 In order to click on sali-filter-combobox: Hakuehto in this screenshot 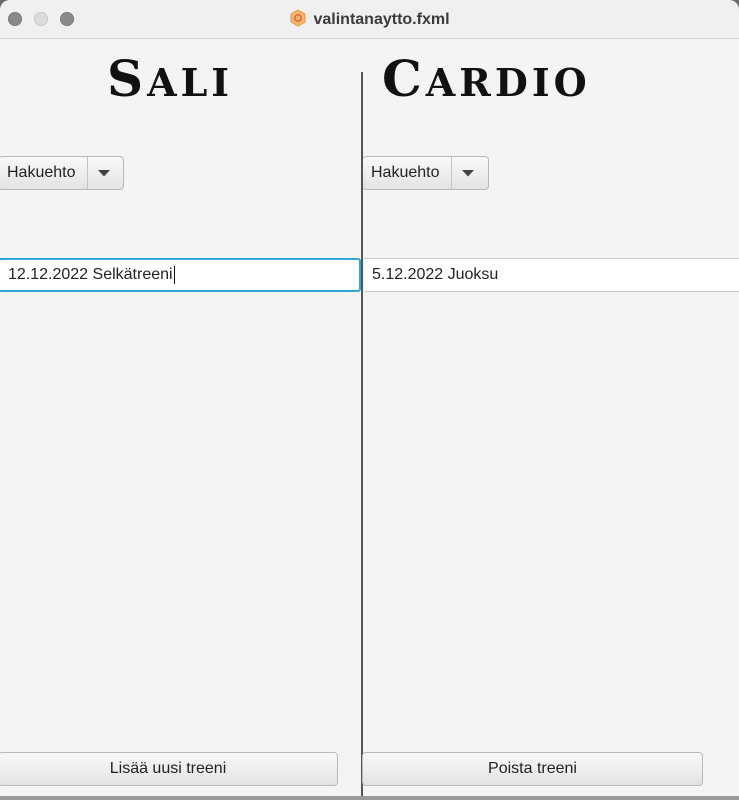, I will do `click(62, 173)`.